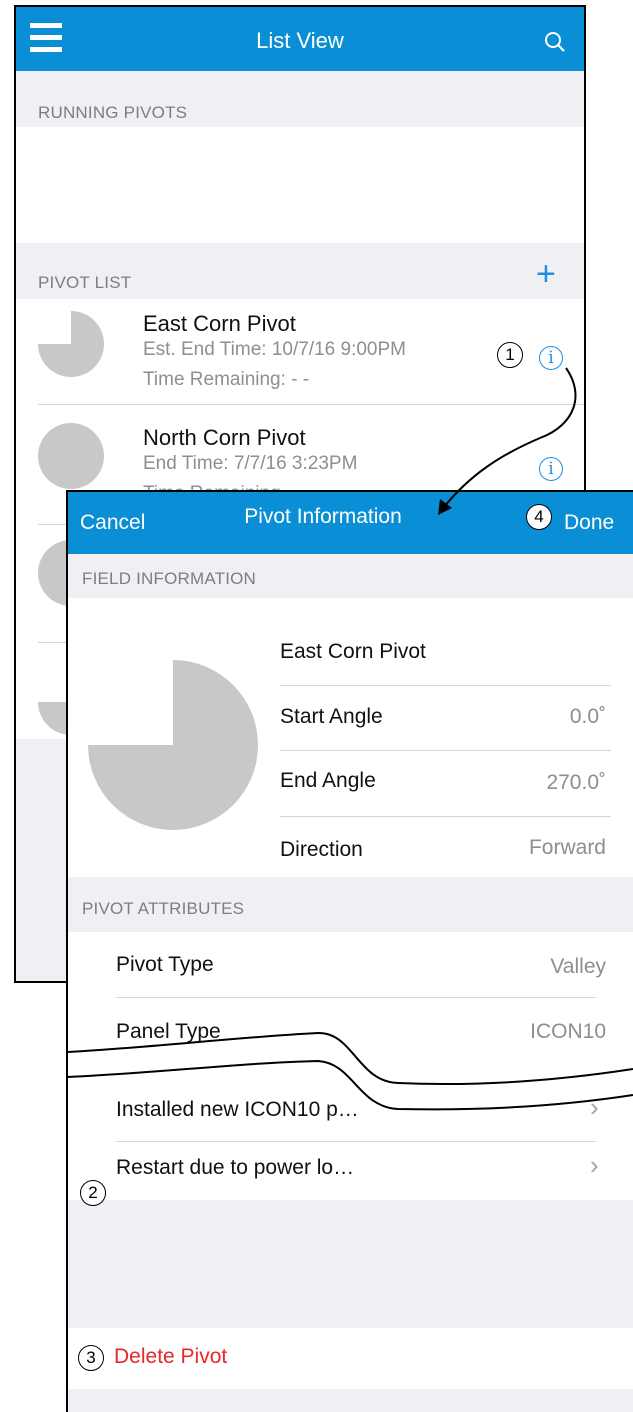  I want to click on callout-4: 4, so click(539, 517).